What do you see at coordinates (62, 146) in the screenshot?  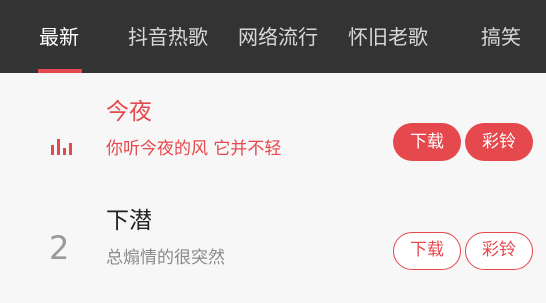 I see `playing-bars-icon` at bounding box center [62, 146].